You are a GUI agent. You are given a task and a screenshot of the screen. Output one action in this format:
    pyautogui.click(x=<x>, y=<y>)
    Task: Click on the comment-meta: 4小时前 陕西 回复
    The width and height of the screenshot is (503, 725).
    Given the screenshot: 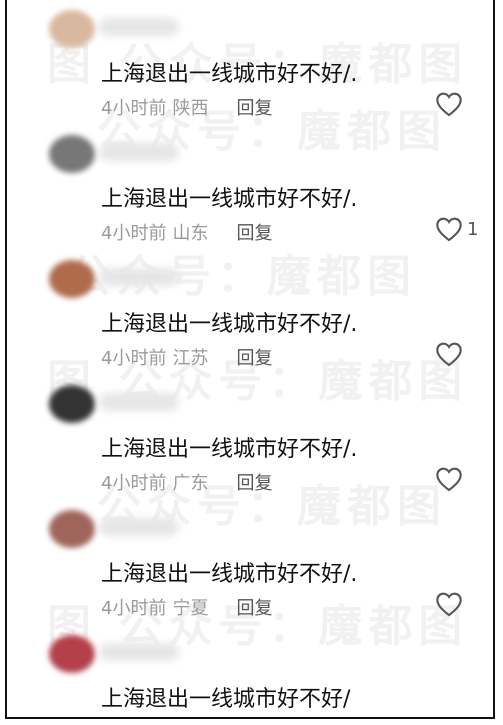 What is the action you would take?
    pyautogui.click(x=186, y=107)
    